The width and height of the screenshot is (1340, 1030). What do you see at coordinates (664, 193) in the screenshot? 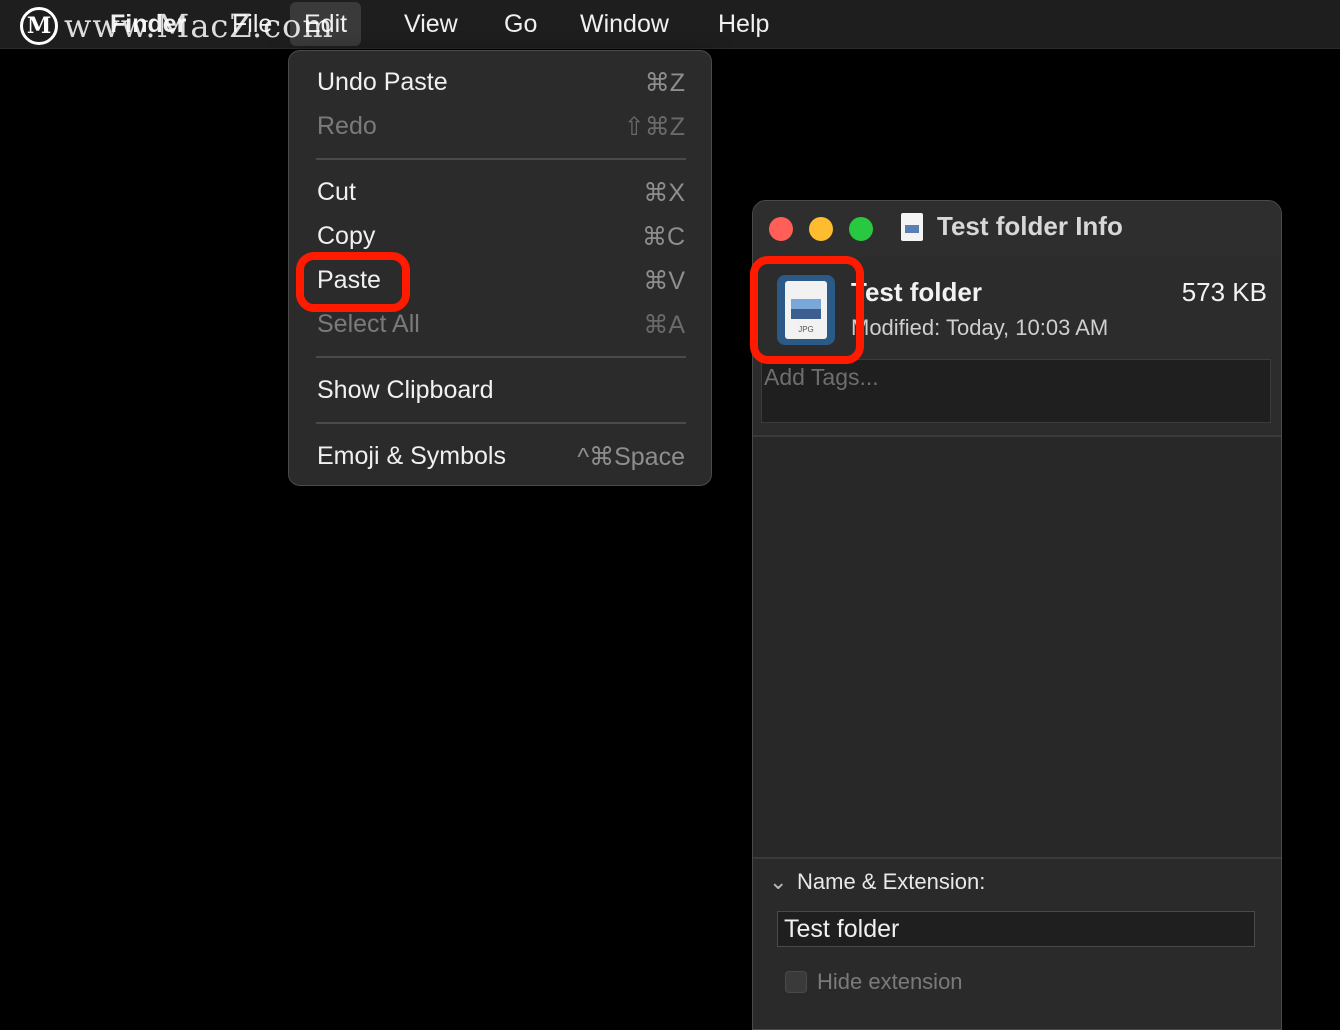
I see `menu-item-shortcut: ⌘X` at bounding box center [664, 193].